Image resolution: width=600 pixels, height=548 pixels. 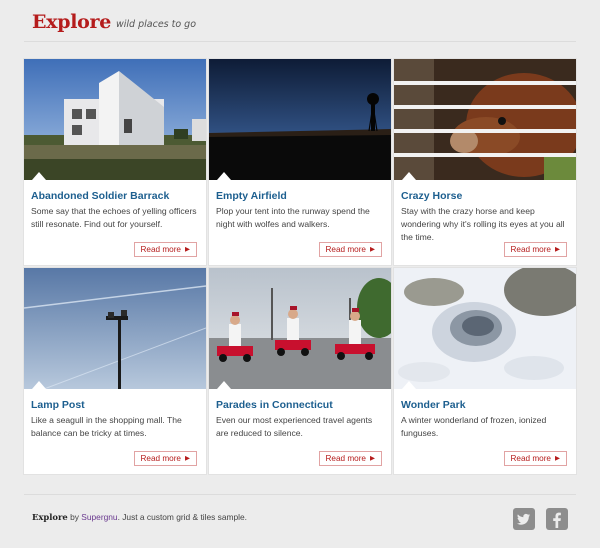 I want to click on airfield-photo, so click(x=300, y=119).